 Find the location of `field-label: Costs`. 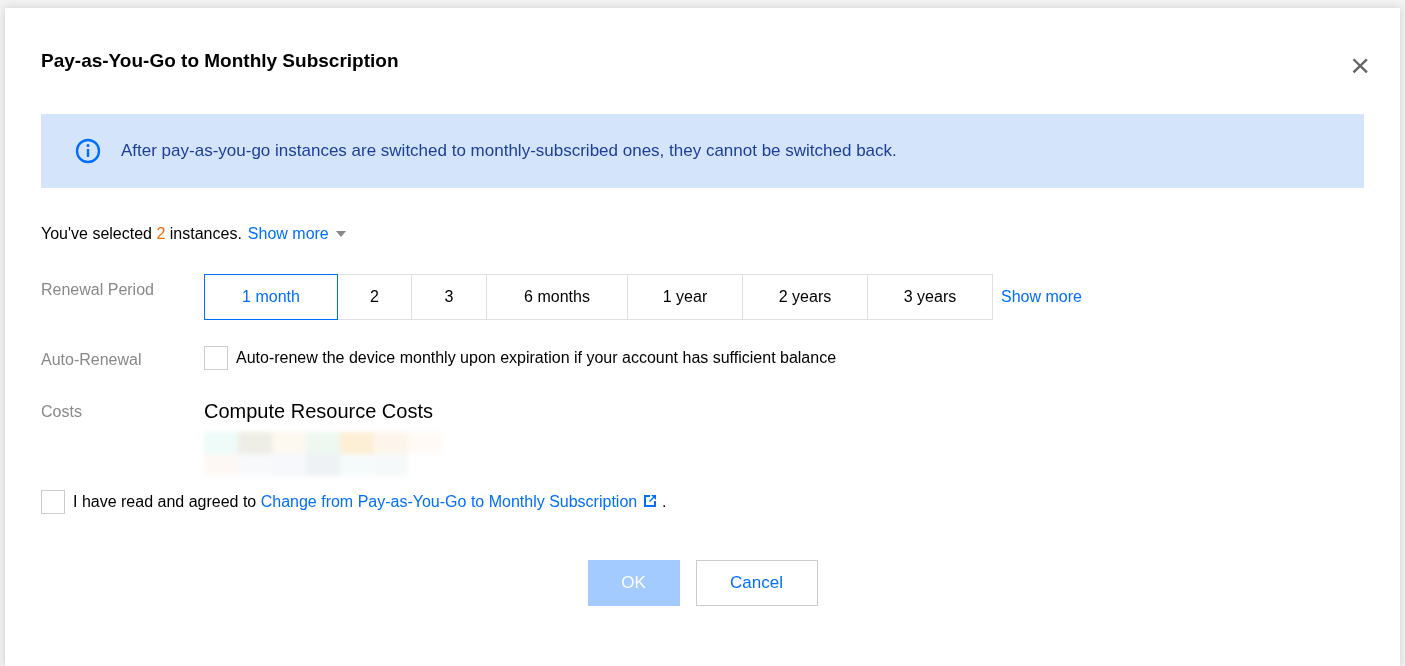

field-label: Costs is located at coordinates (62, 412).